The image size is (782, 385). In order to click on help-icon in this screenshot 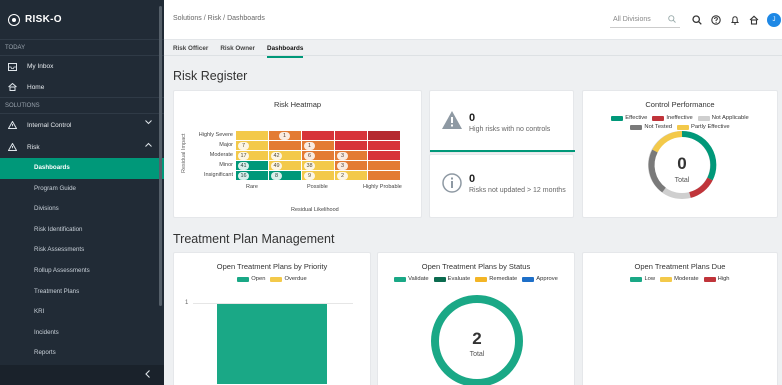, I will do `click(716, 20)`.